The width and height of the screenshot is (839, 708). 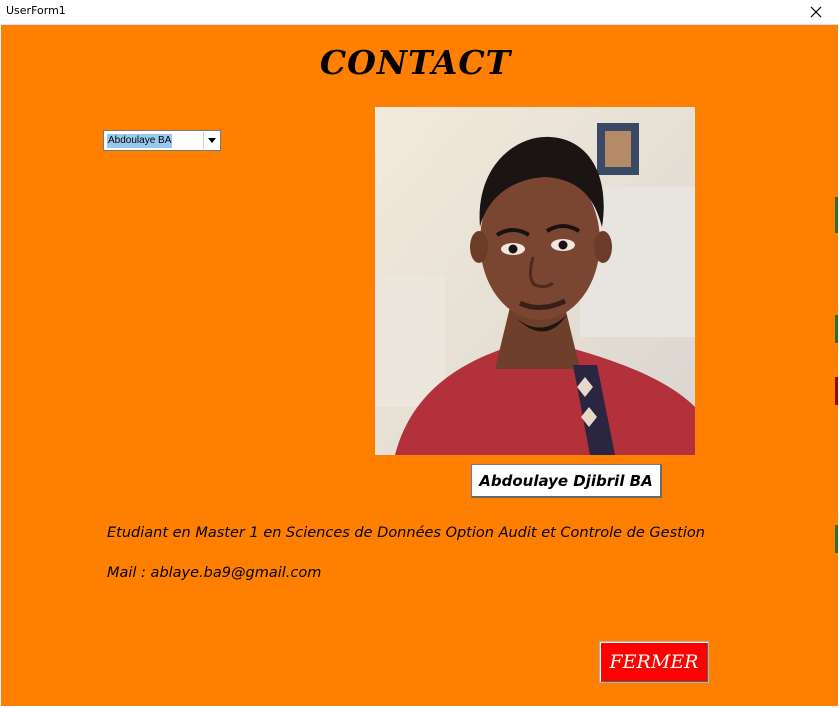 I want to click on window-close-button, so click(x=816, y=12).